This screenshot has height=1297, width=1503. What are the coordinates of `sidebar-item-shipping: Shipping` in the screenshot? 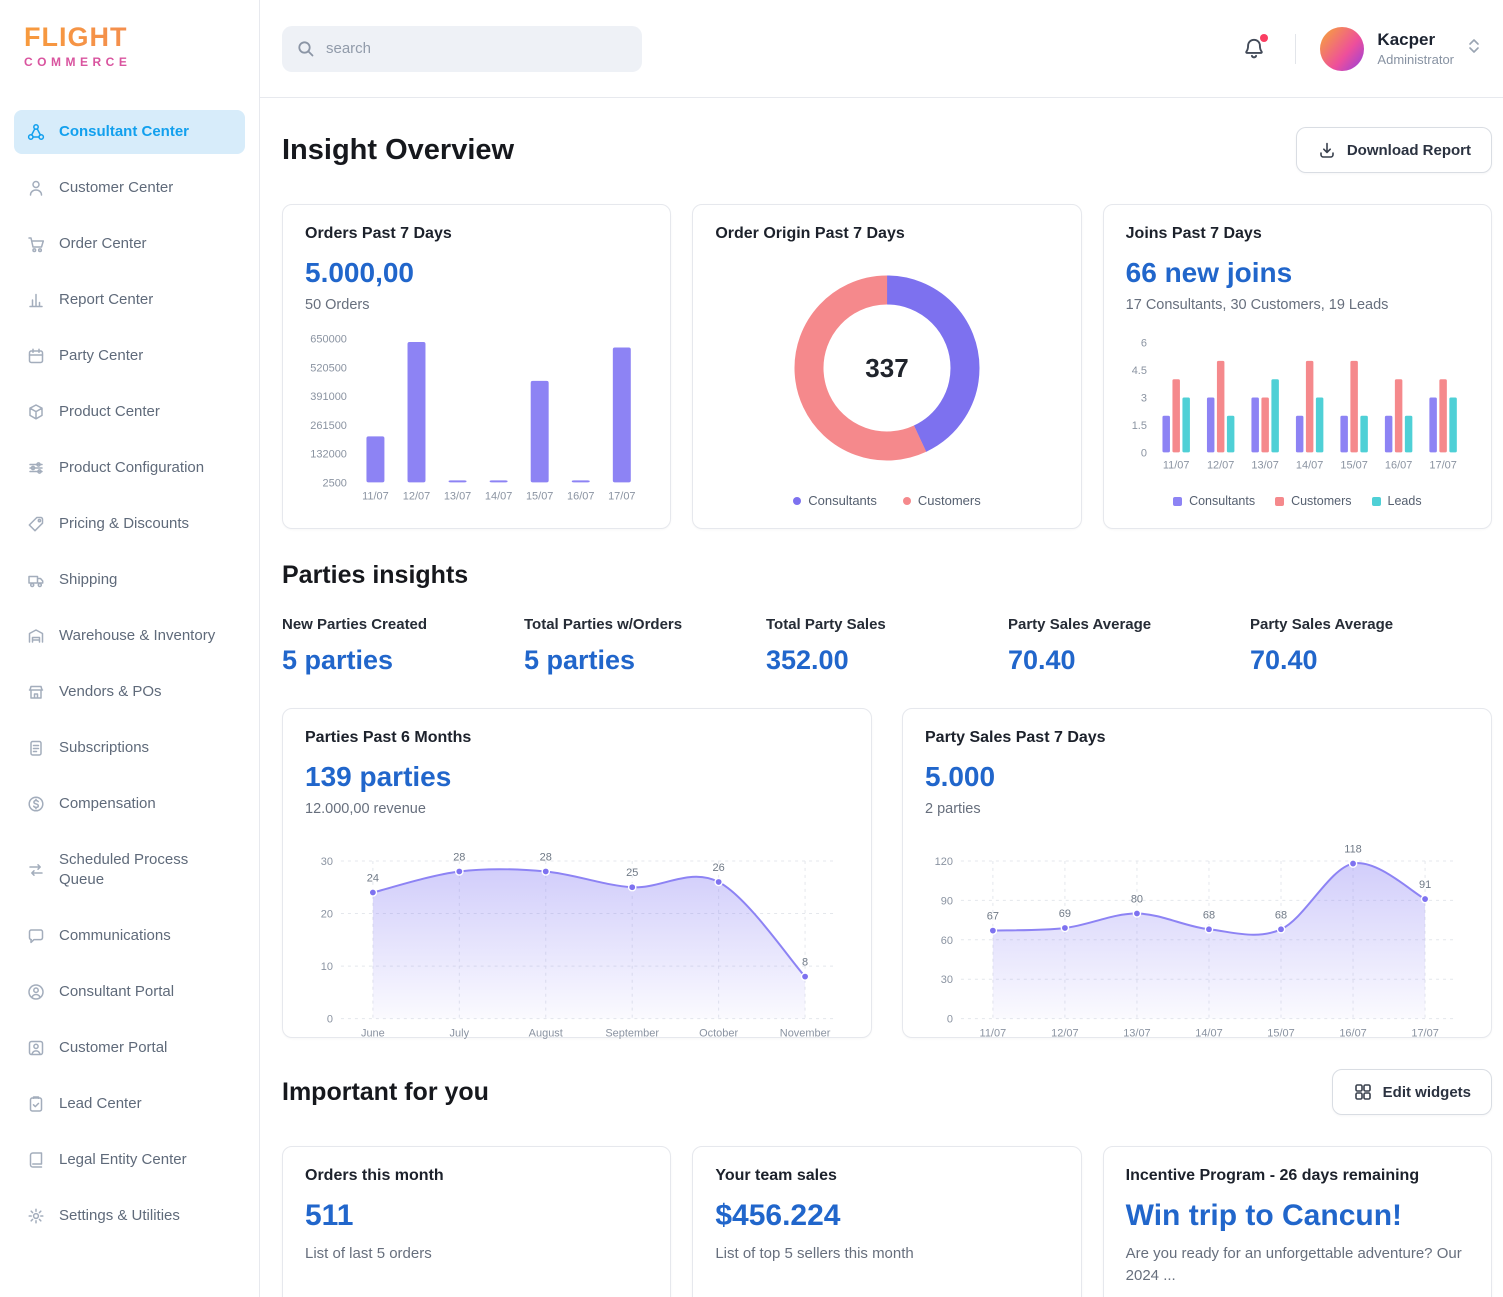 It's located at (129, 580).